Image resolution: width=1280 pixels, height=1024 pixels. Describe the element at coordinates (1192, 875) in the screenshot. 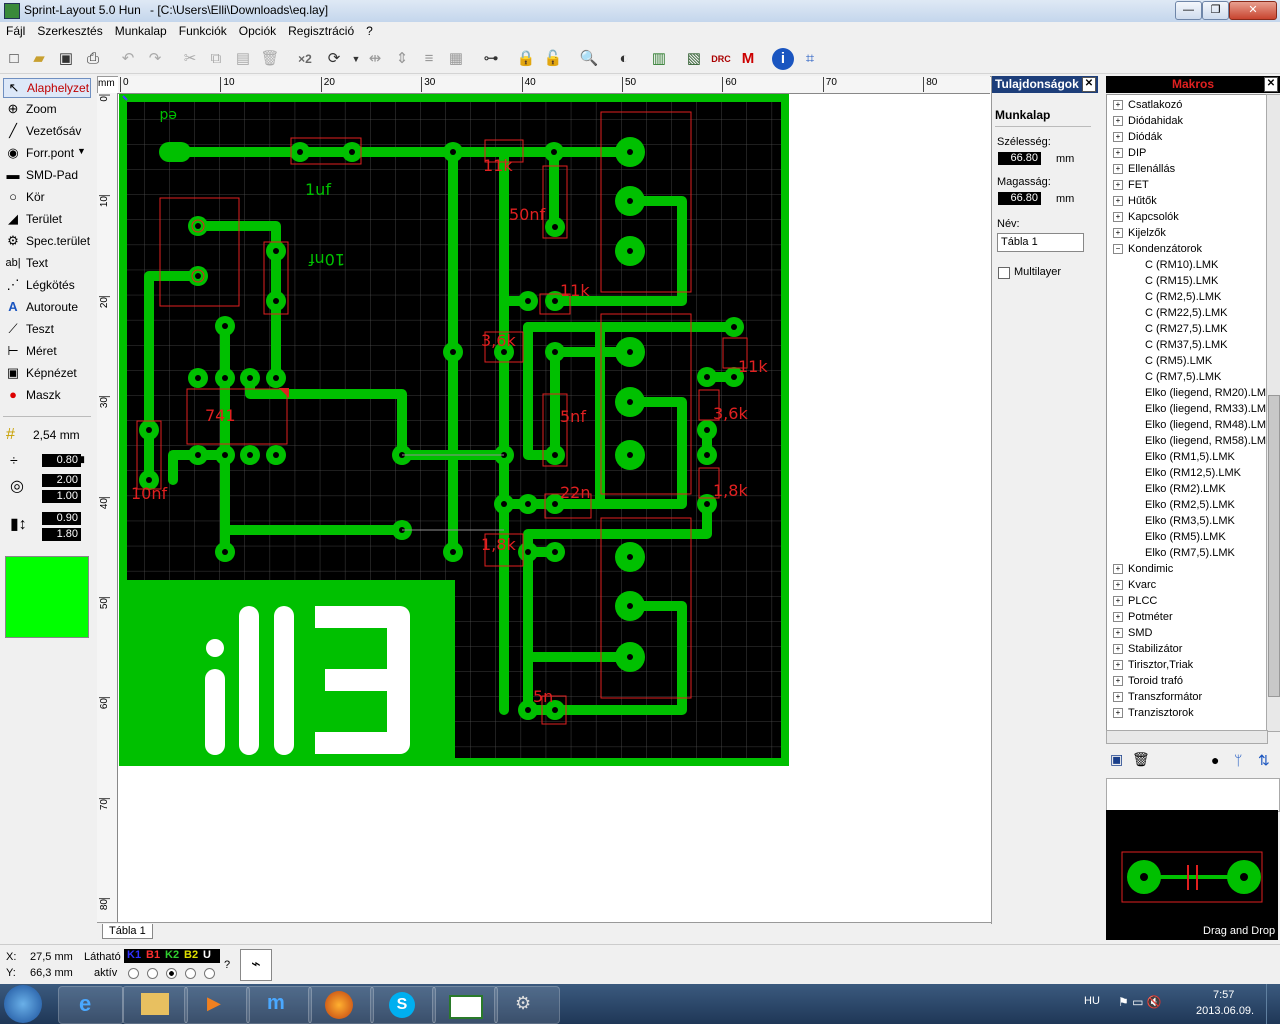

I see `macro-preview` at that location.